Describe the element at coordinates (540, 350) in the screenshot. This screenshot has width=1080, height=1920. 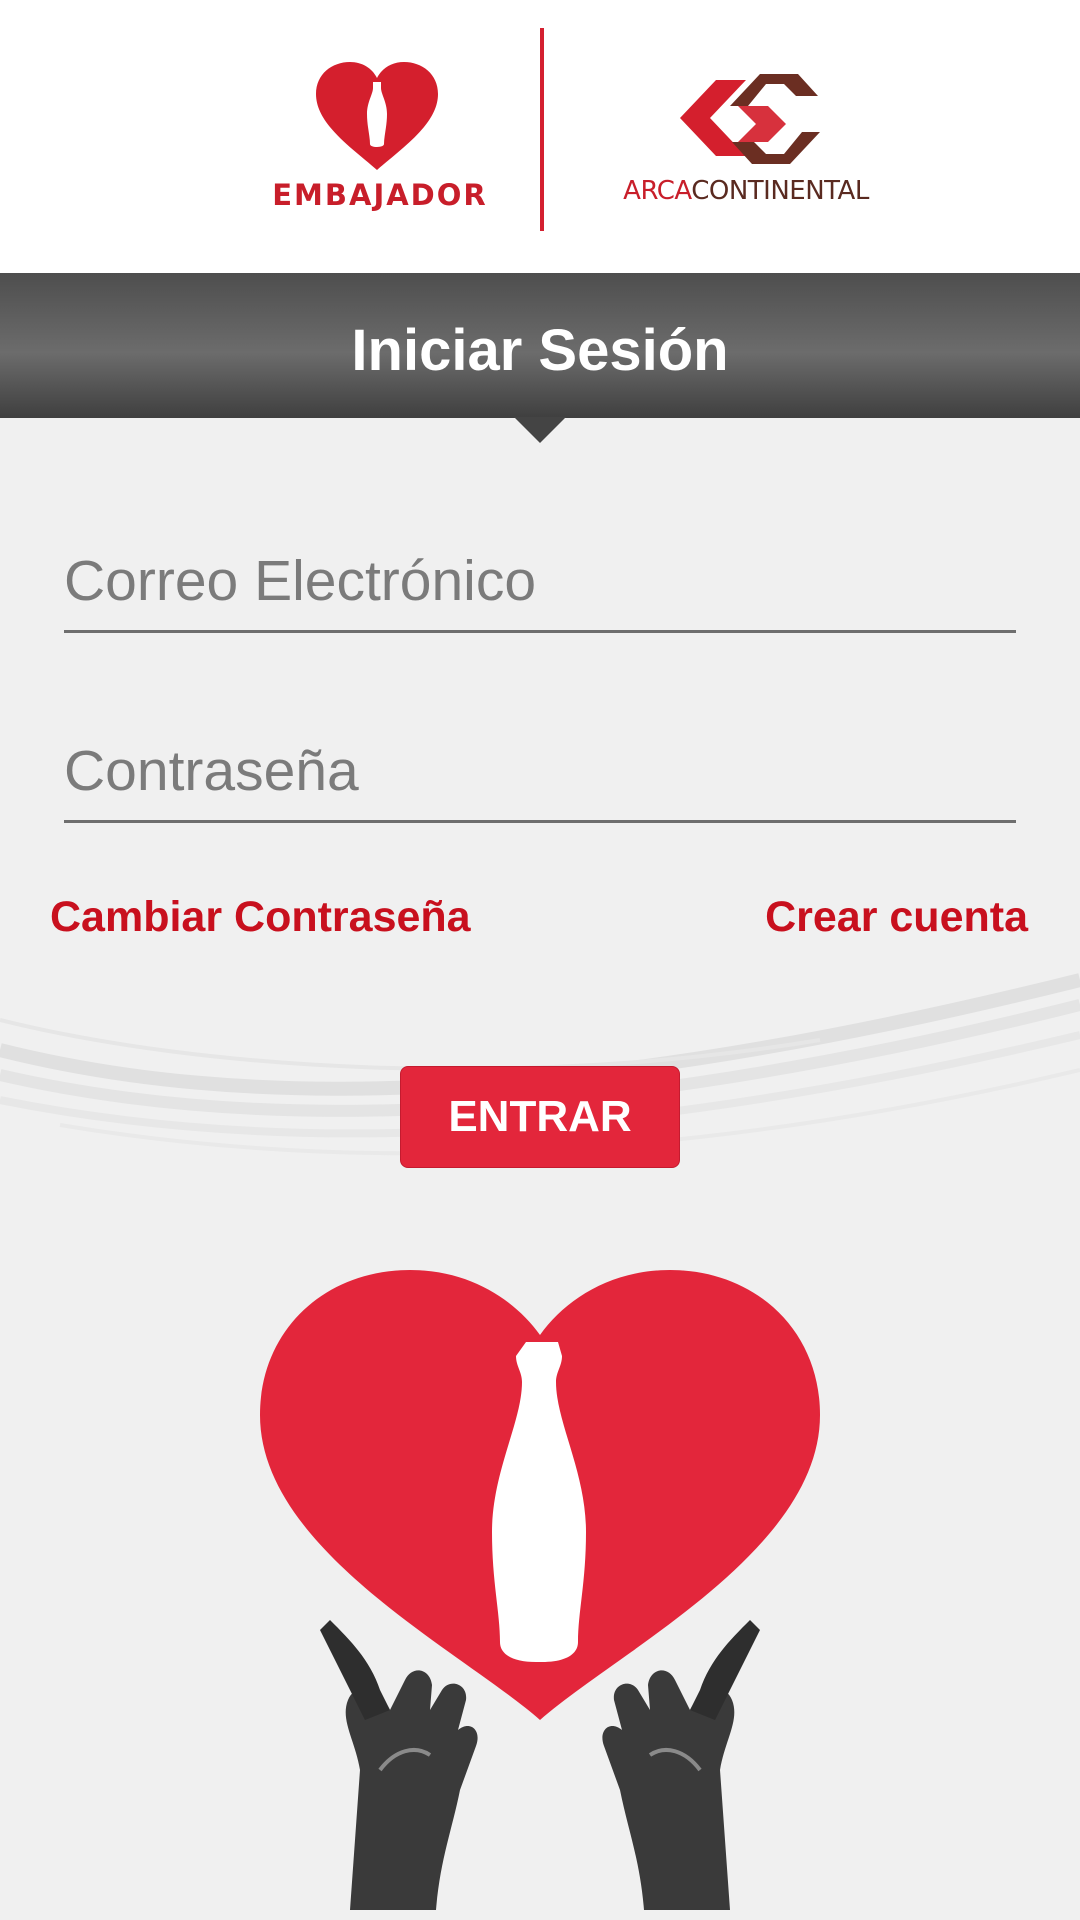
I see `page-title: Iniciar Sesión` at that location.